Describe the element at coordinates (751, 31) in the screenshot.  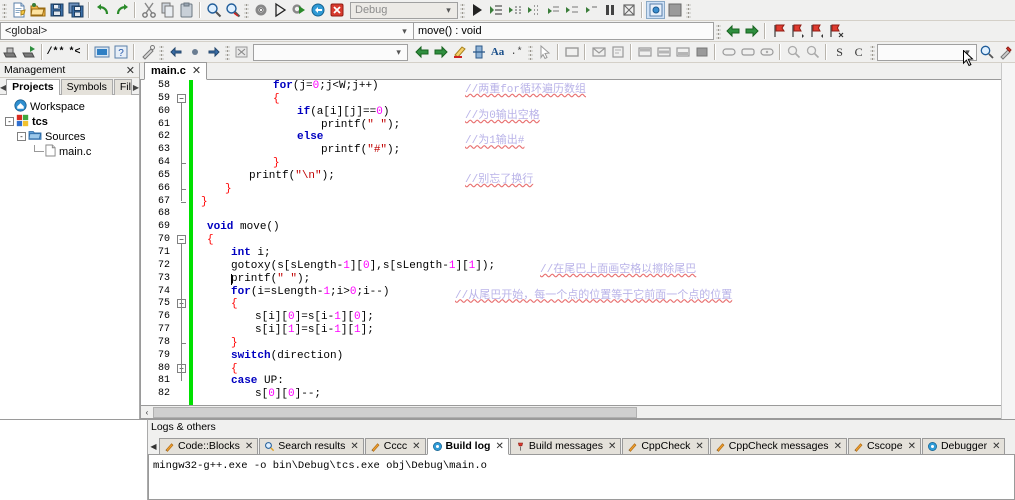
I see `nav-forward-icon` at that location.